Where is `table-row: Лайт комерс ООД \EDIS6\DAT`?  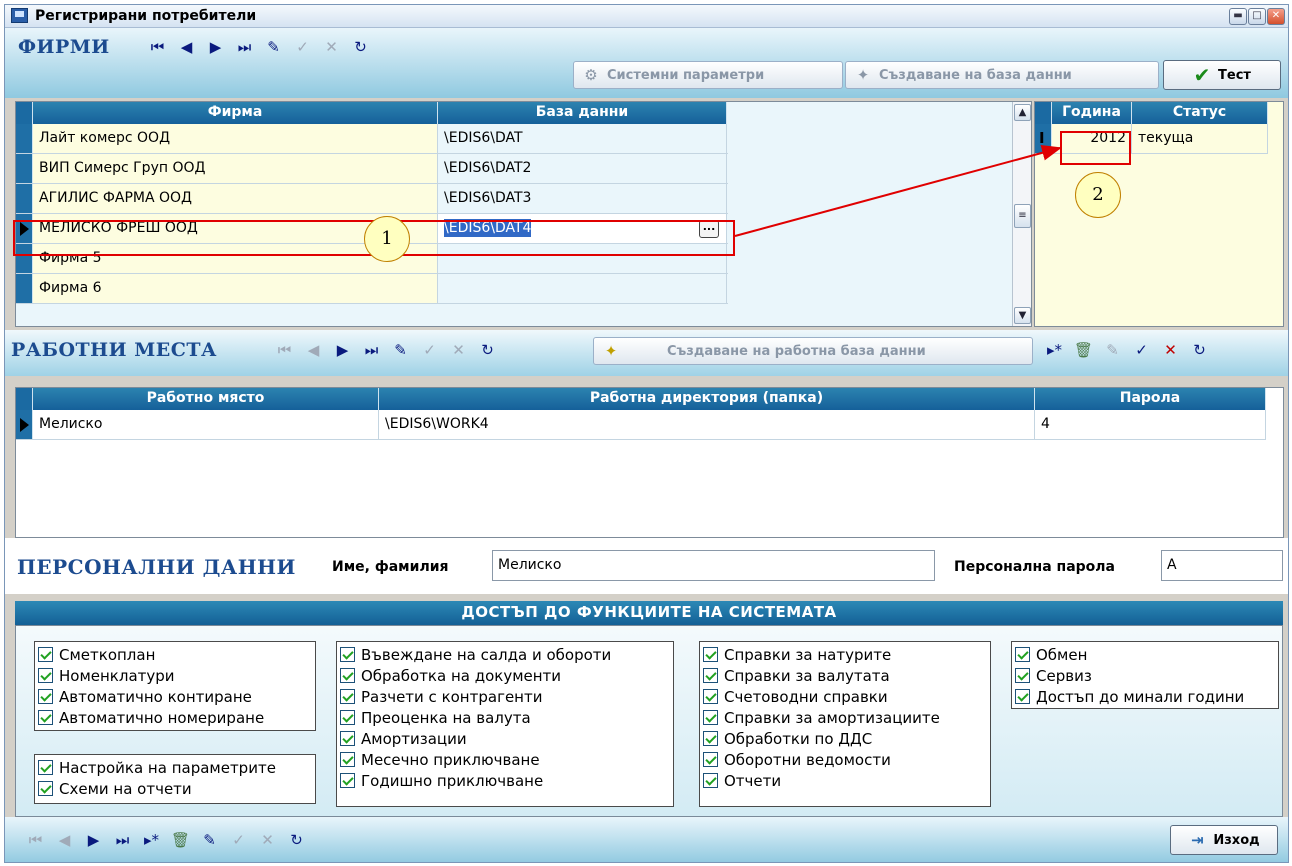
table-row: Лайт комерс ООД \EDIS6\DAT is located at coordinates (372, 139).